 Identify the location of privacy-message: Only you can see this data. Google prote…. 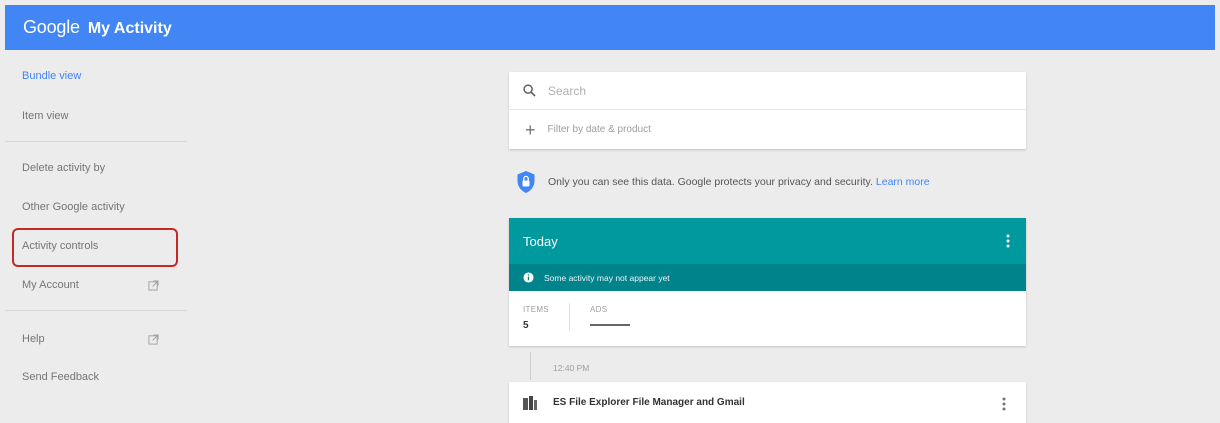
(710, 182).